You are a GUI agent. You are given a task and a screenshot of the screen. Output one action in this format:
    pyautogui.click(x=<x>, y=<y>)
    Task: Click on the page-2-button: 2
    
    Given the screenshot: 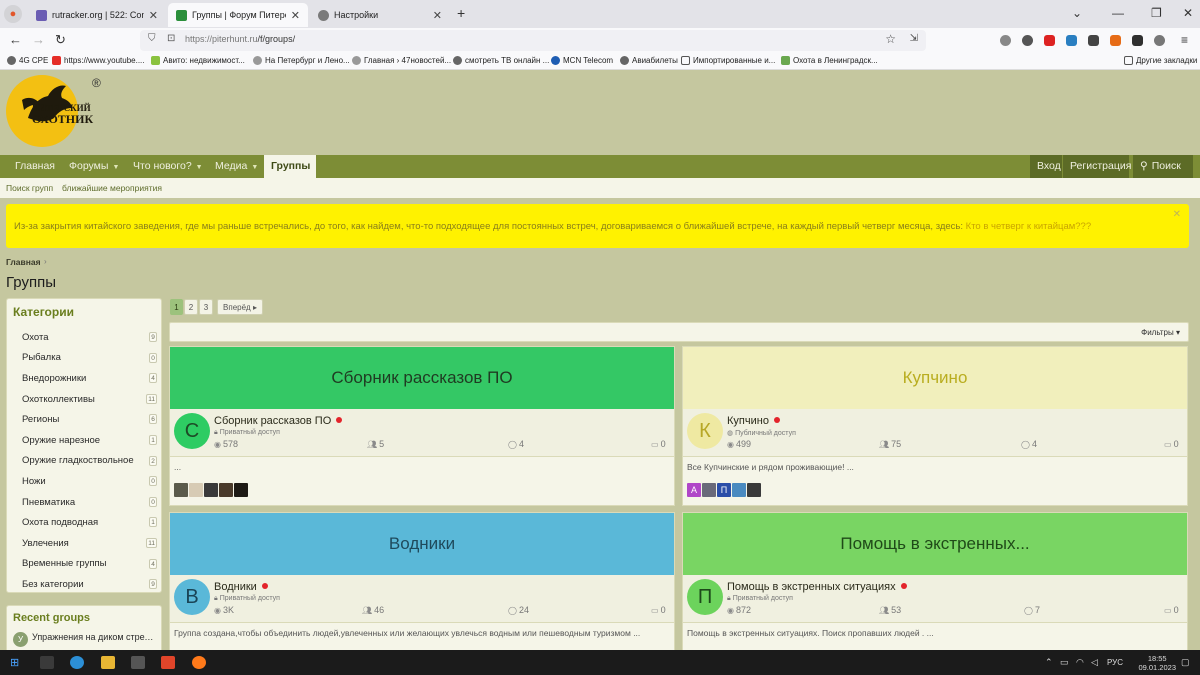 What is the action you would take?
    pyautogui.click(x=191, y=307)
    